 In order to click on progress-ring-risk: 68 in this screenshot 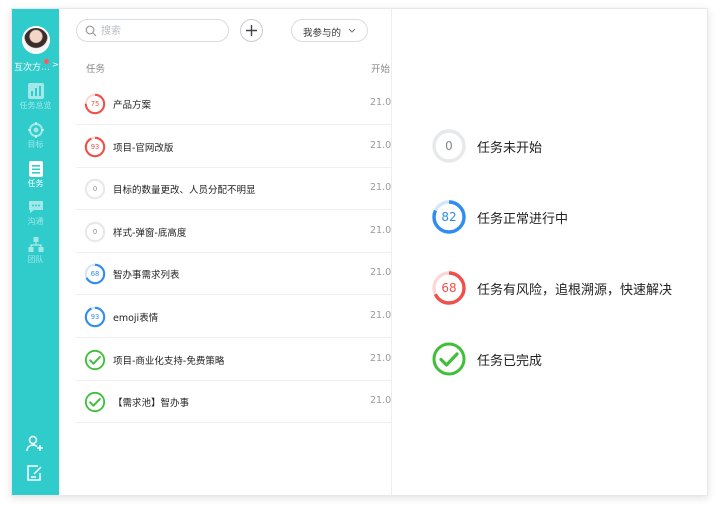, I will do `click(449, 288)`.